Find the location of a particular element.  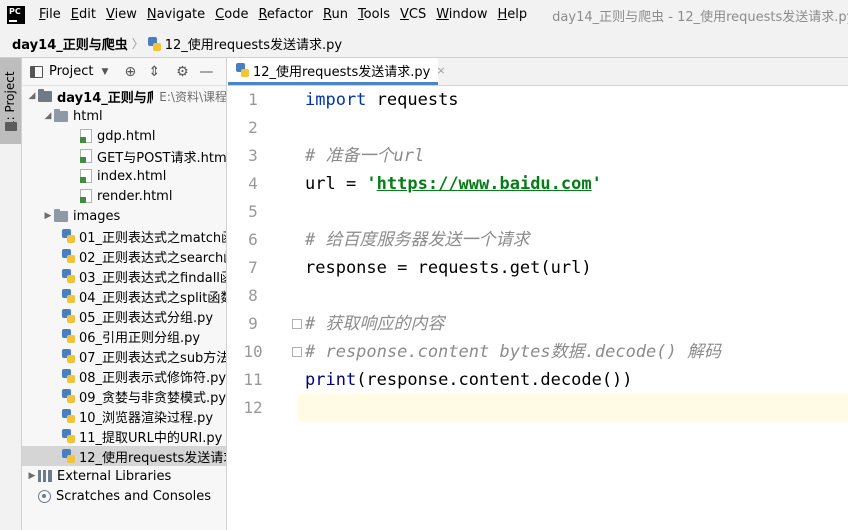

breadcrumb-file: 12_使用requests发送请求.py is located at coordinates (245, 43).